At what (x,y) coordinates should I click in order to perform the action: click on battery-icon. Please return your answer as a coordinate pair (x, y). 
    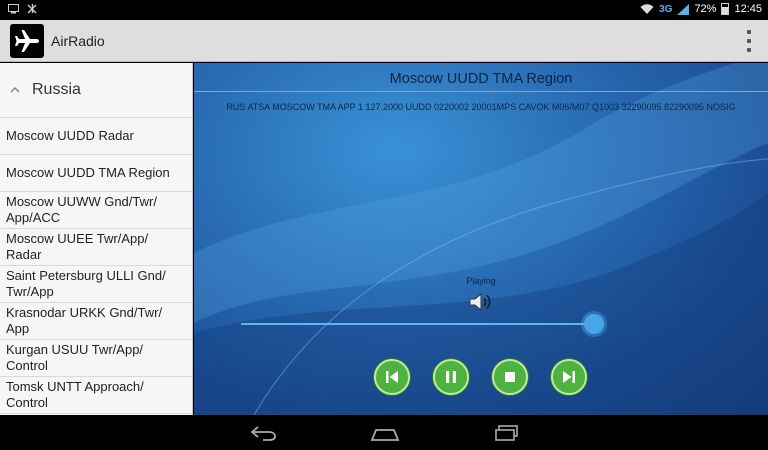
    Looking at the image, I should click on (725, 9).